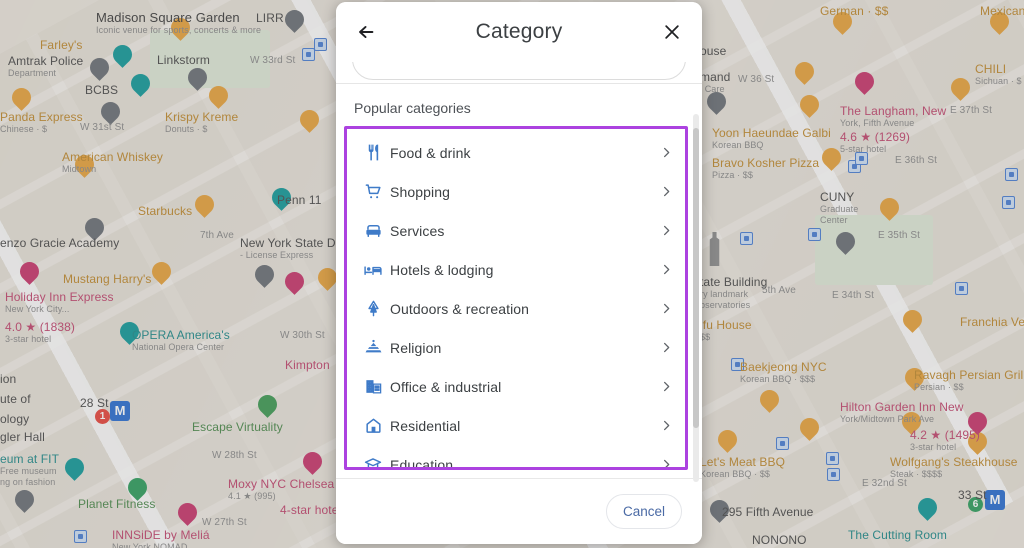 The image size is (1024, 548). What do you see at coordinates (412, 108) in the screenshot?
I see `section-label: Popular categories` at bounding box center [412, 108].